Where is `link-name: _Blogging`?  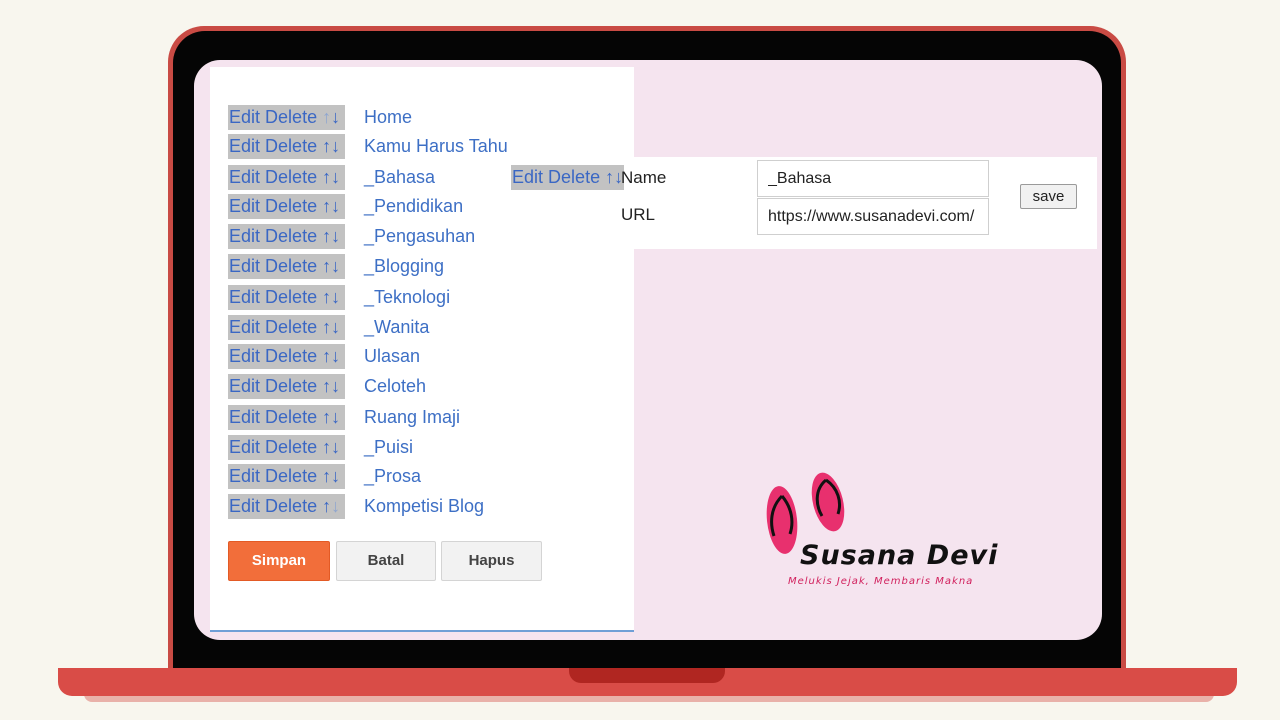 link-name: _Blogging is located at coordinates (404, 265).